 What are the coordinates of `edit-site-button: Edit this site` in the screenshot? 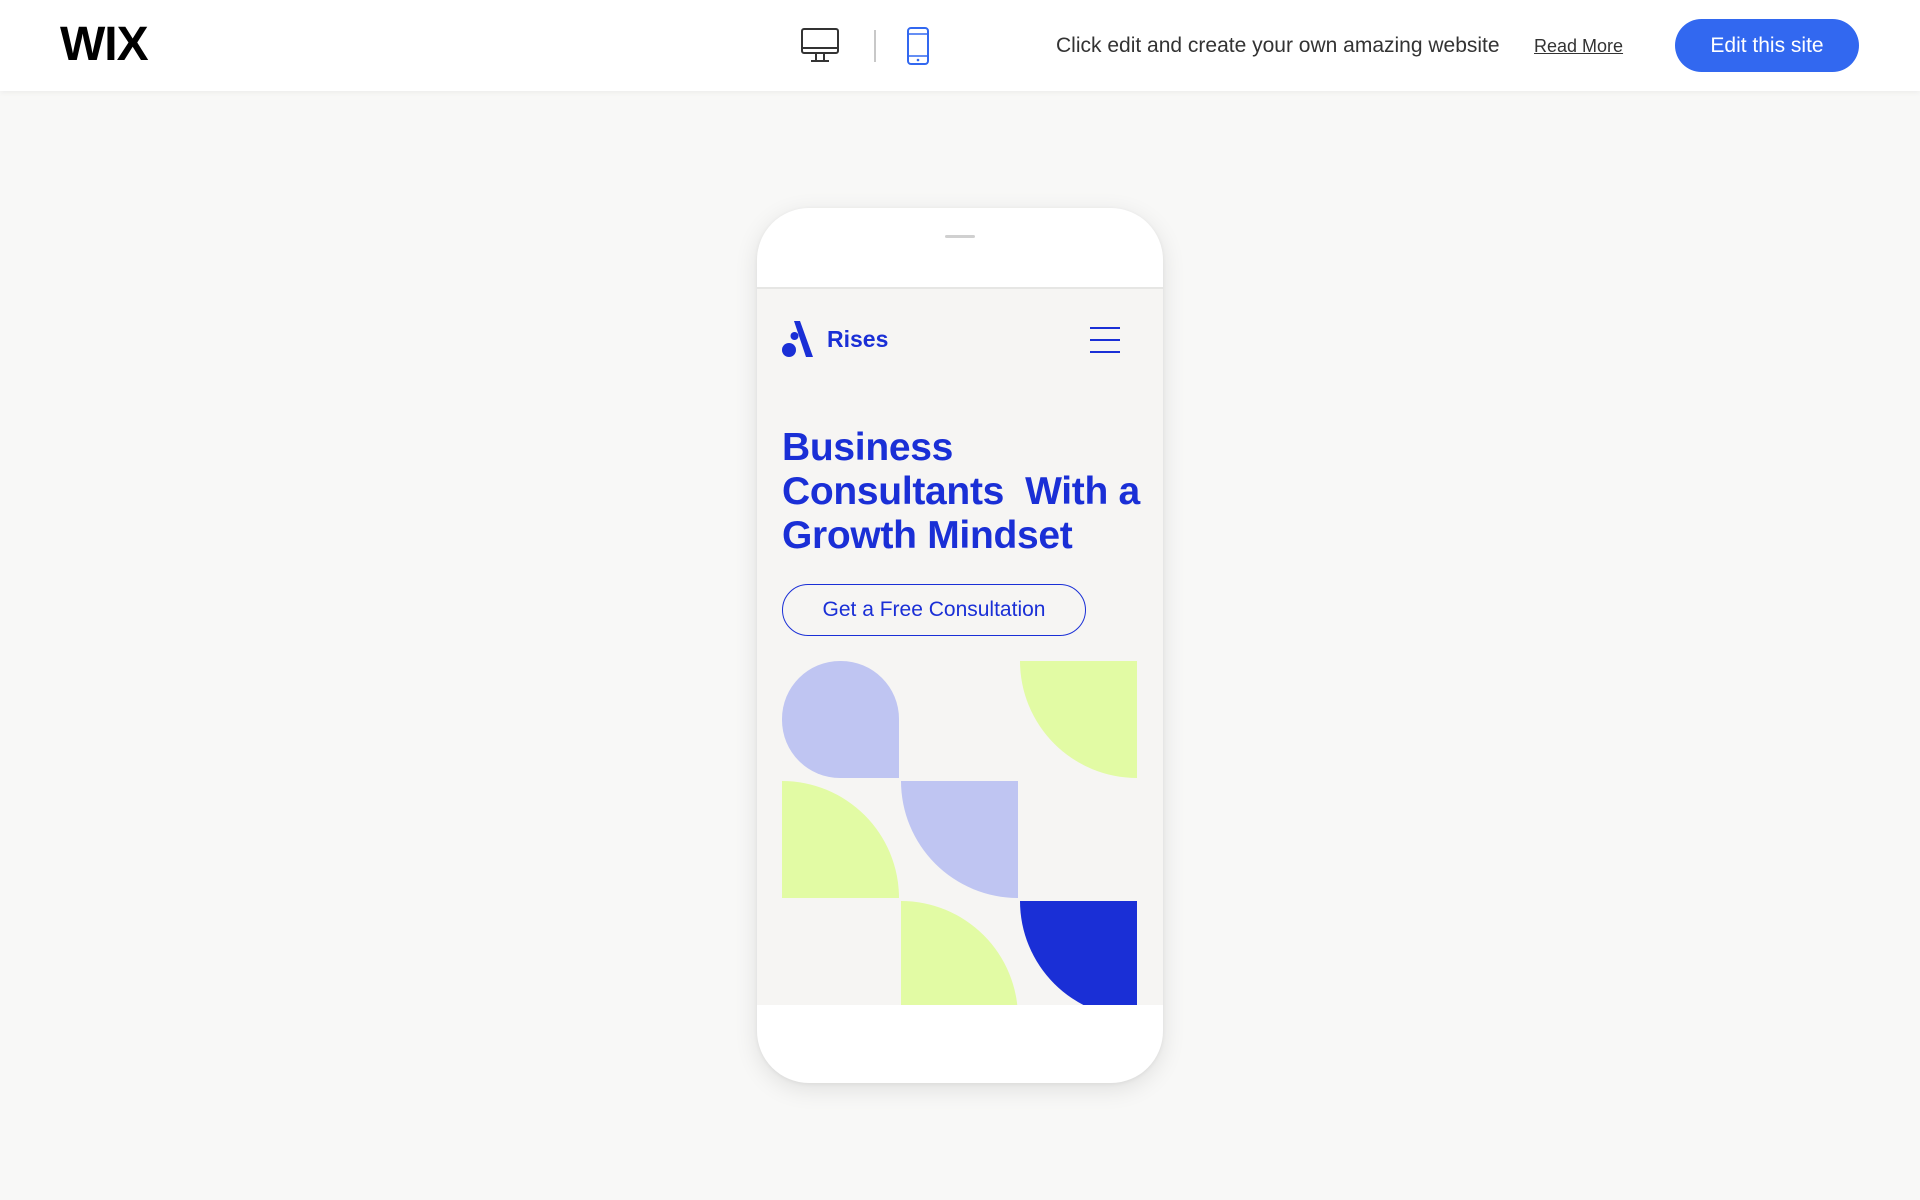 It's located at (1767, 45).